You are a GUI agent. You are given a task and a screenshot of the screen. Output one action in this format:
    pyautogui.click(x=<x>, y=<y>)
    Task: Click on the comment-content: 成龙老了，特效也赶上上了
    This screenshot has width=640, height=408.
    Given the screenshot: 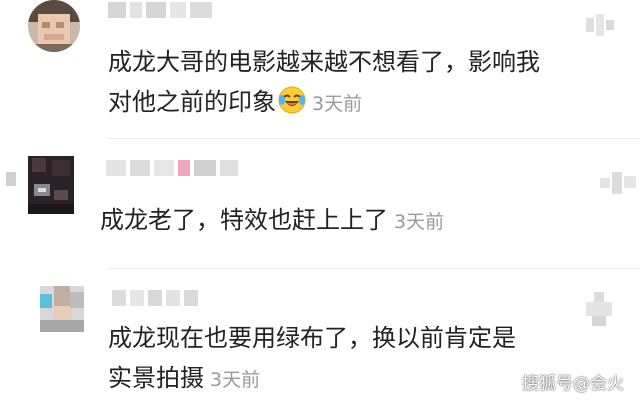 What is the action you would take?
    pyautogui.click(x=244, y=220)
    